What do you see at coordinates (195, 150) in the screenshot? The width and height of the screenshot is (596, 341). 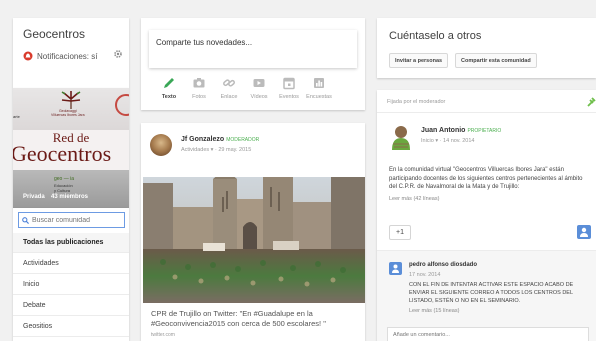 I see `post-category: Actividades` at bounding box center [195, 150].